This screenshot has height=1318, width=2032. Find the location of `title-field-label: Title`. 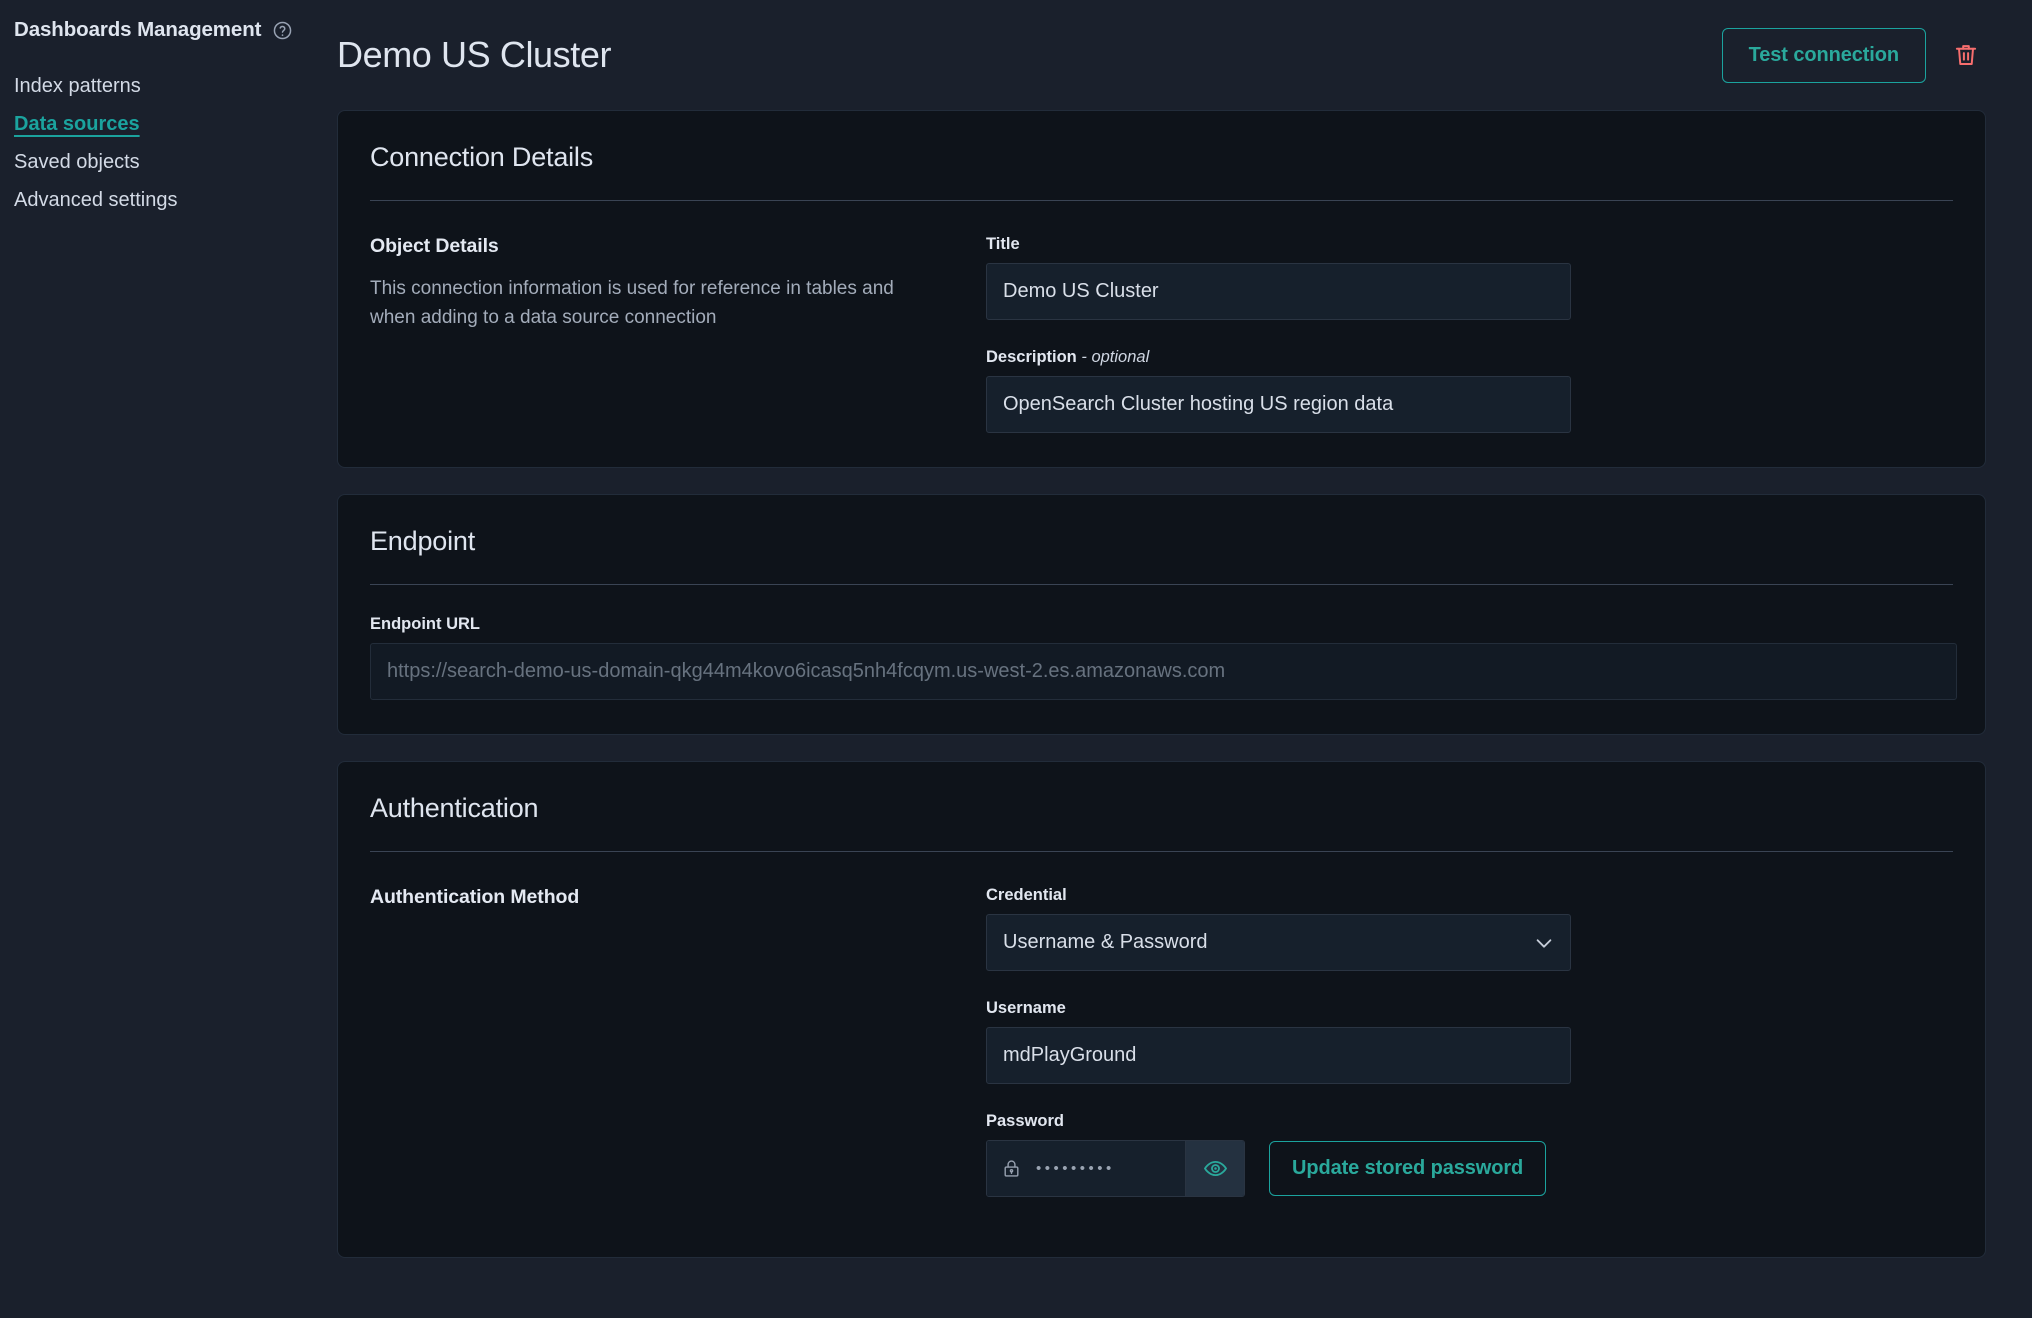

title-field-label: Title is located at coordinates (1003, 244).